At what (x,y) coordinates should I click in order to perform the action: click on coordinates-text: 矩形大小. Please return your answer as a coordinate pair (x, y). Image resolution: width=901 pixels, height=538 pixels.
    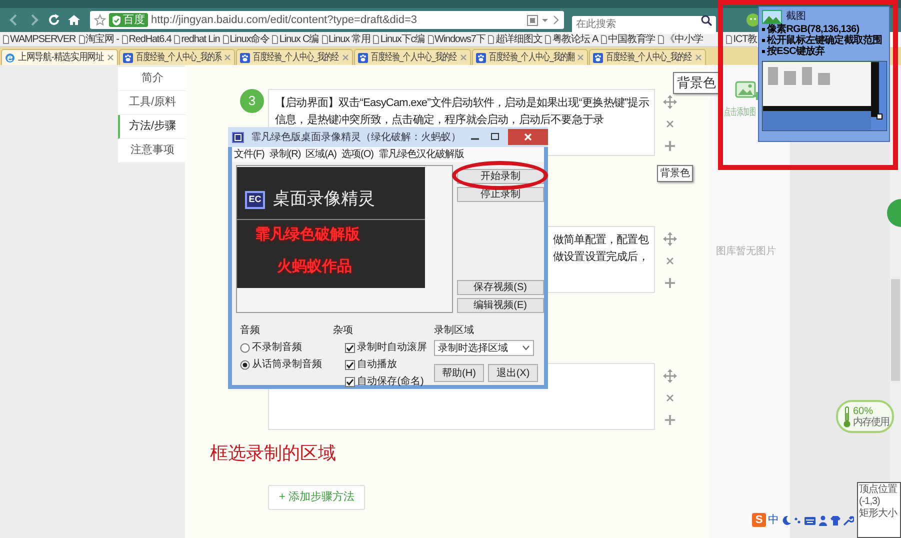
    Looking at the image, I should click on (878, 514).